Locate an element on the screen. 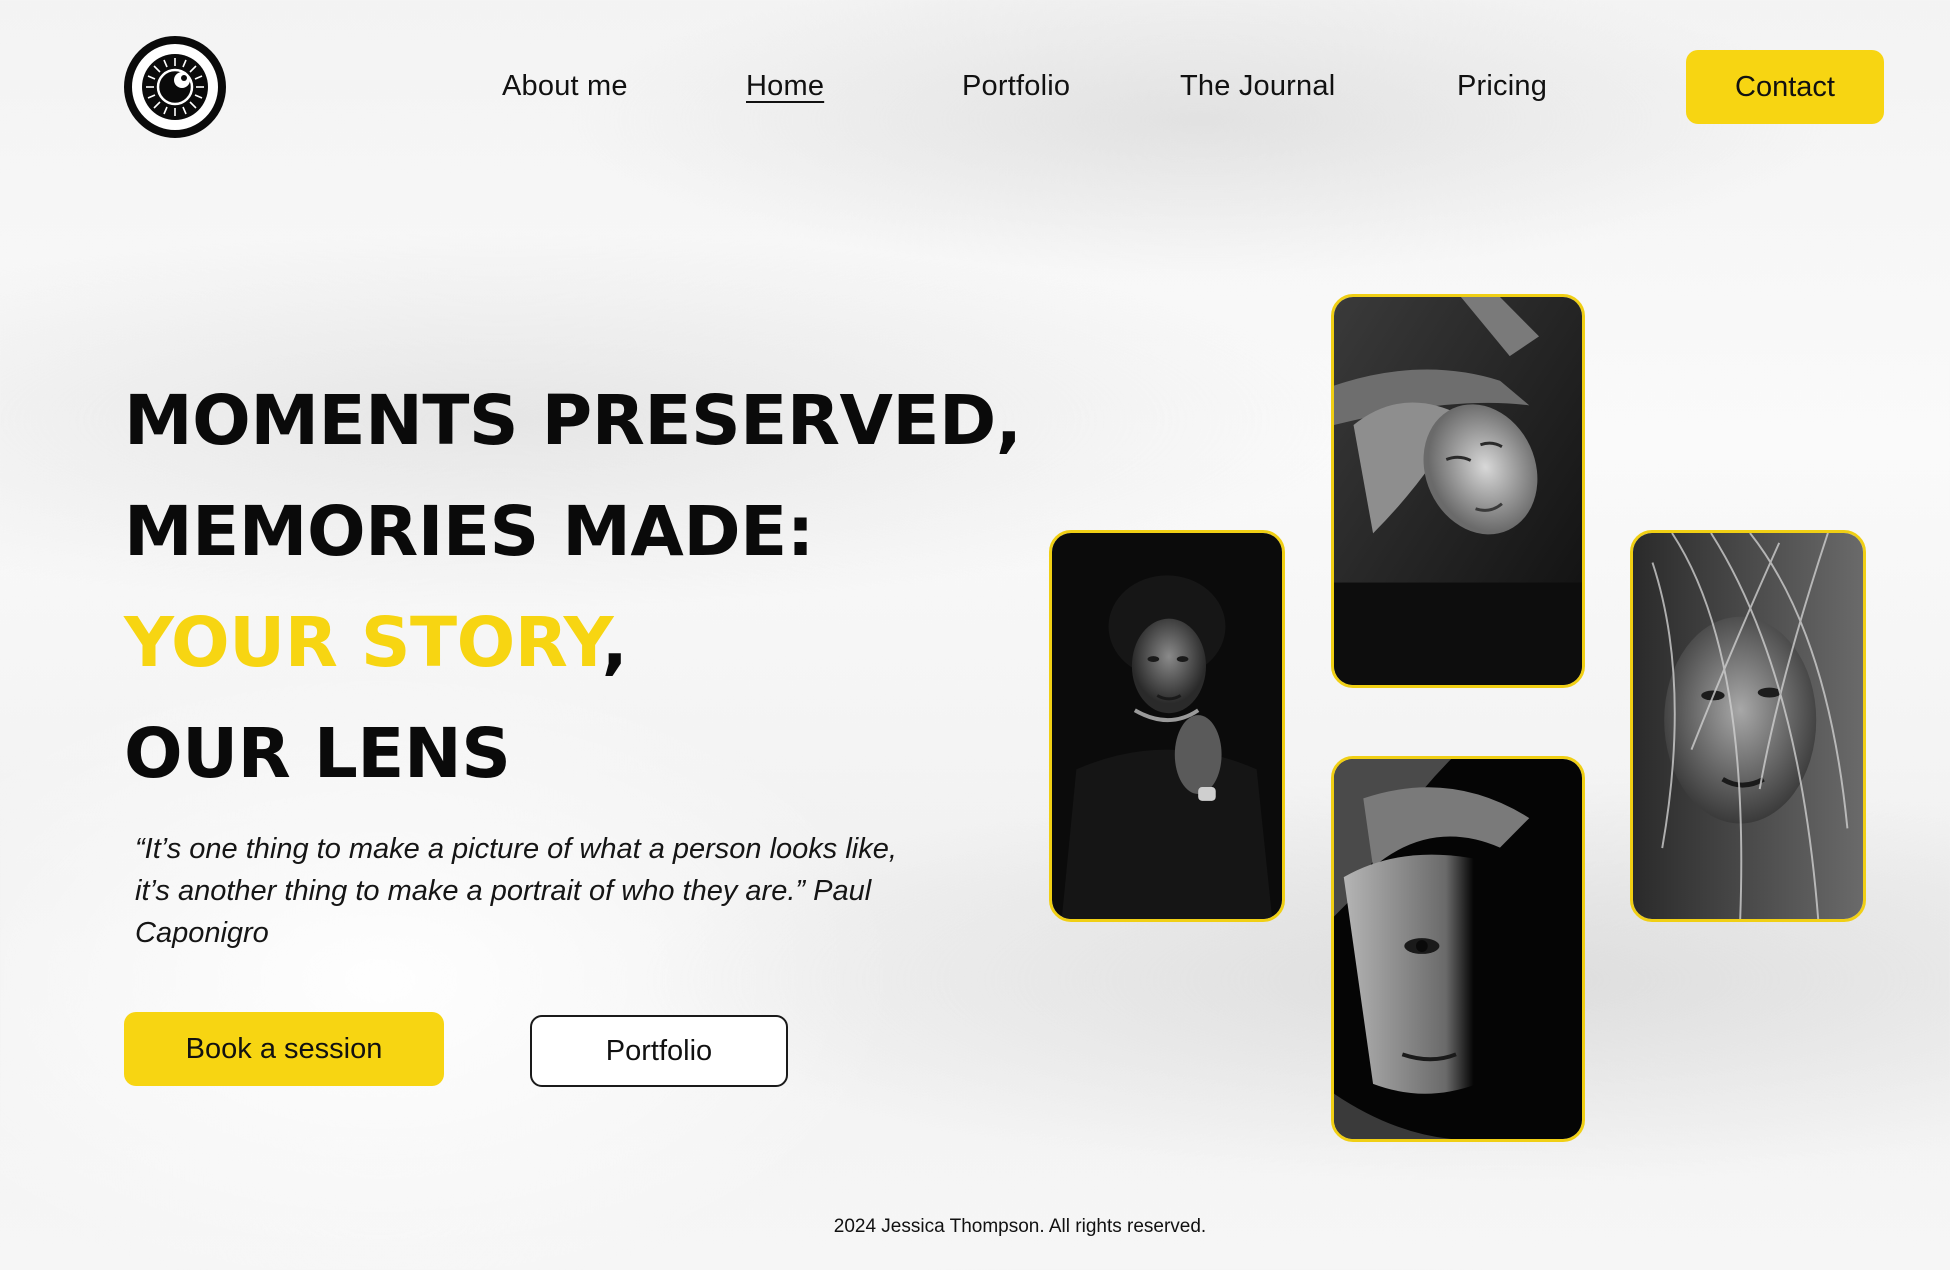  nav-item-home: Home is located at coordinates (785, 86).